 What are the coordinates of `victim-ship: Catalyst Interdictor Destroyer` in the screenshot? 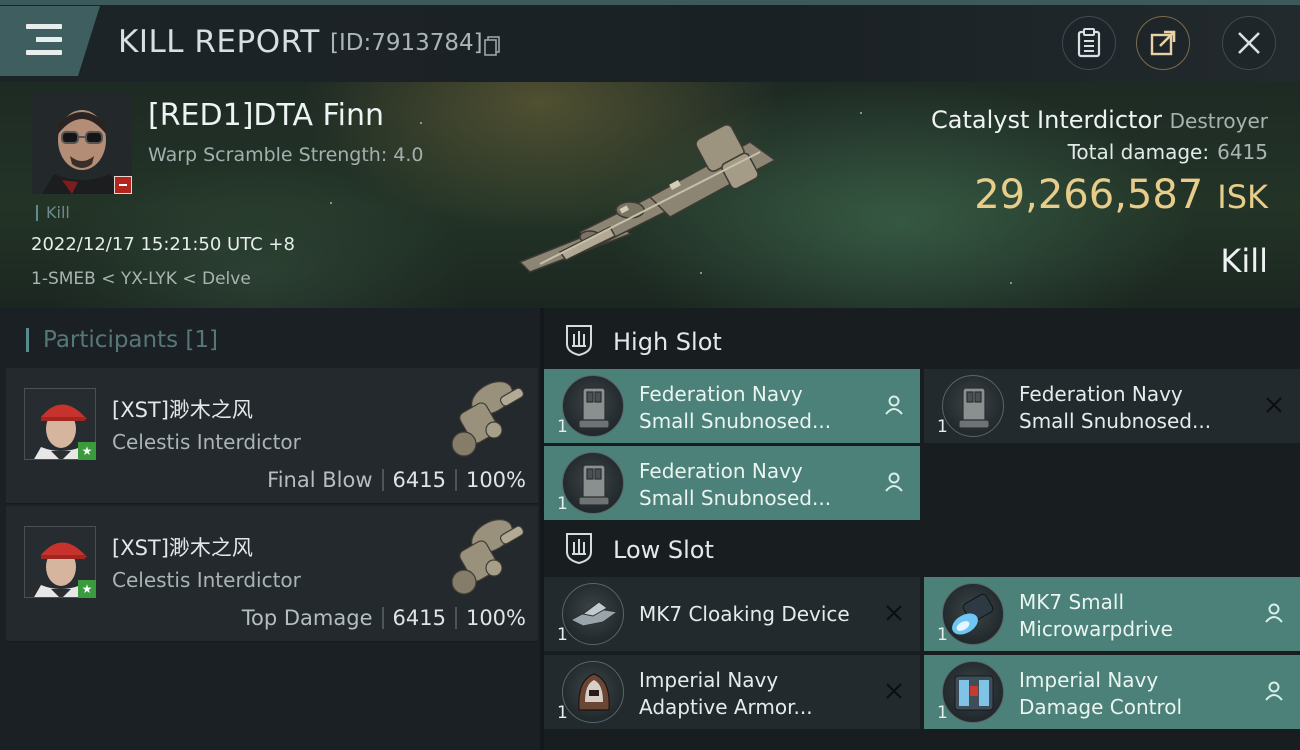 It's located at (1099, 120).